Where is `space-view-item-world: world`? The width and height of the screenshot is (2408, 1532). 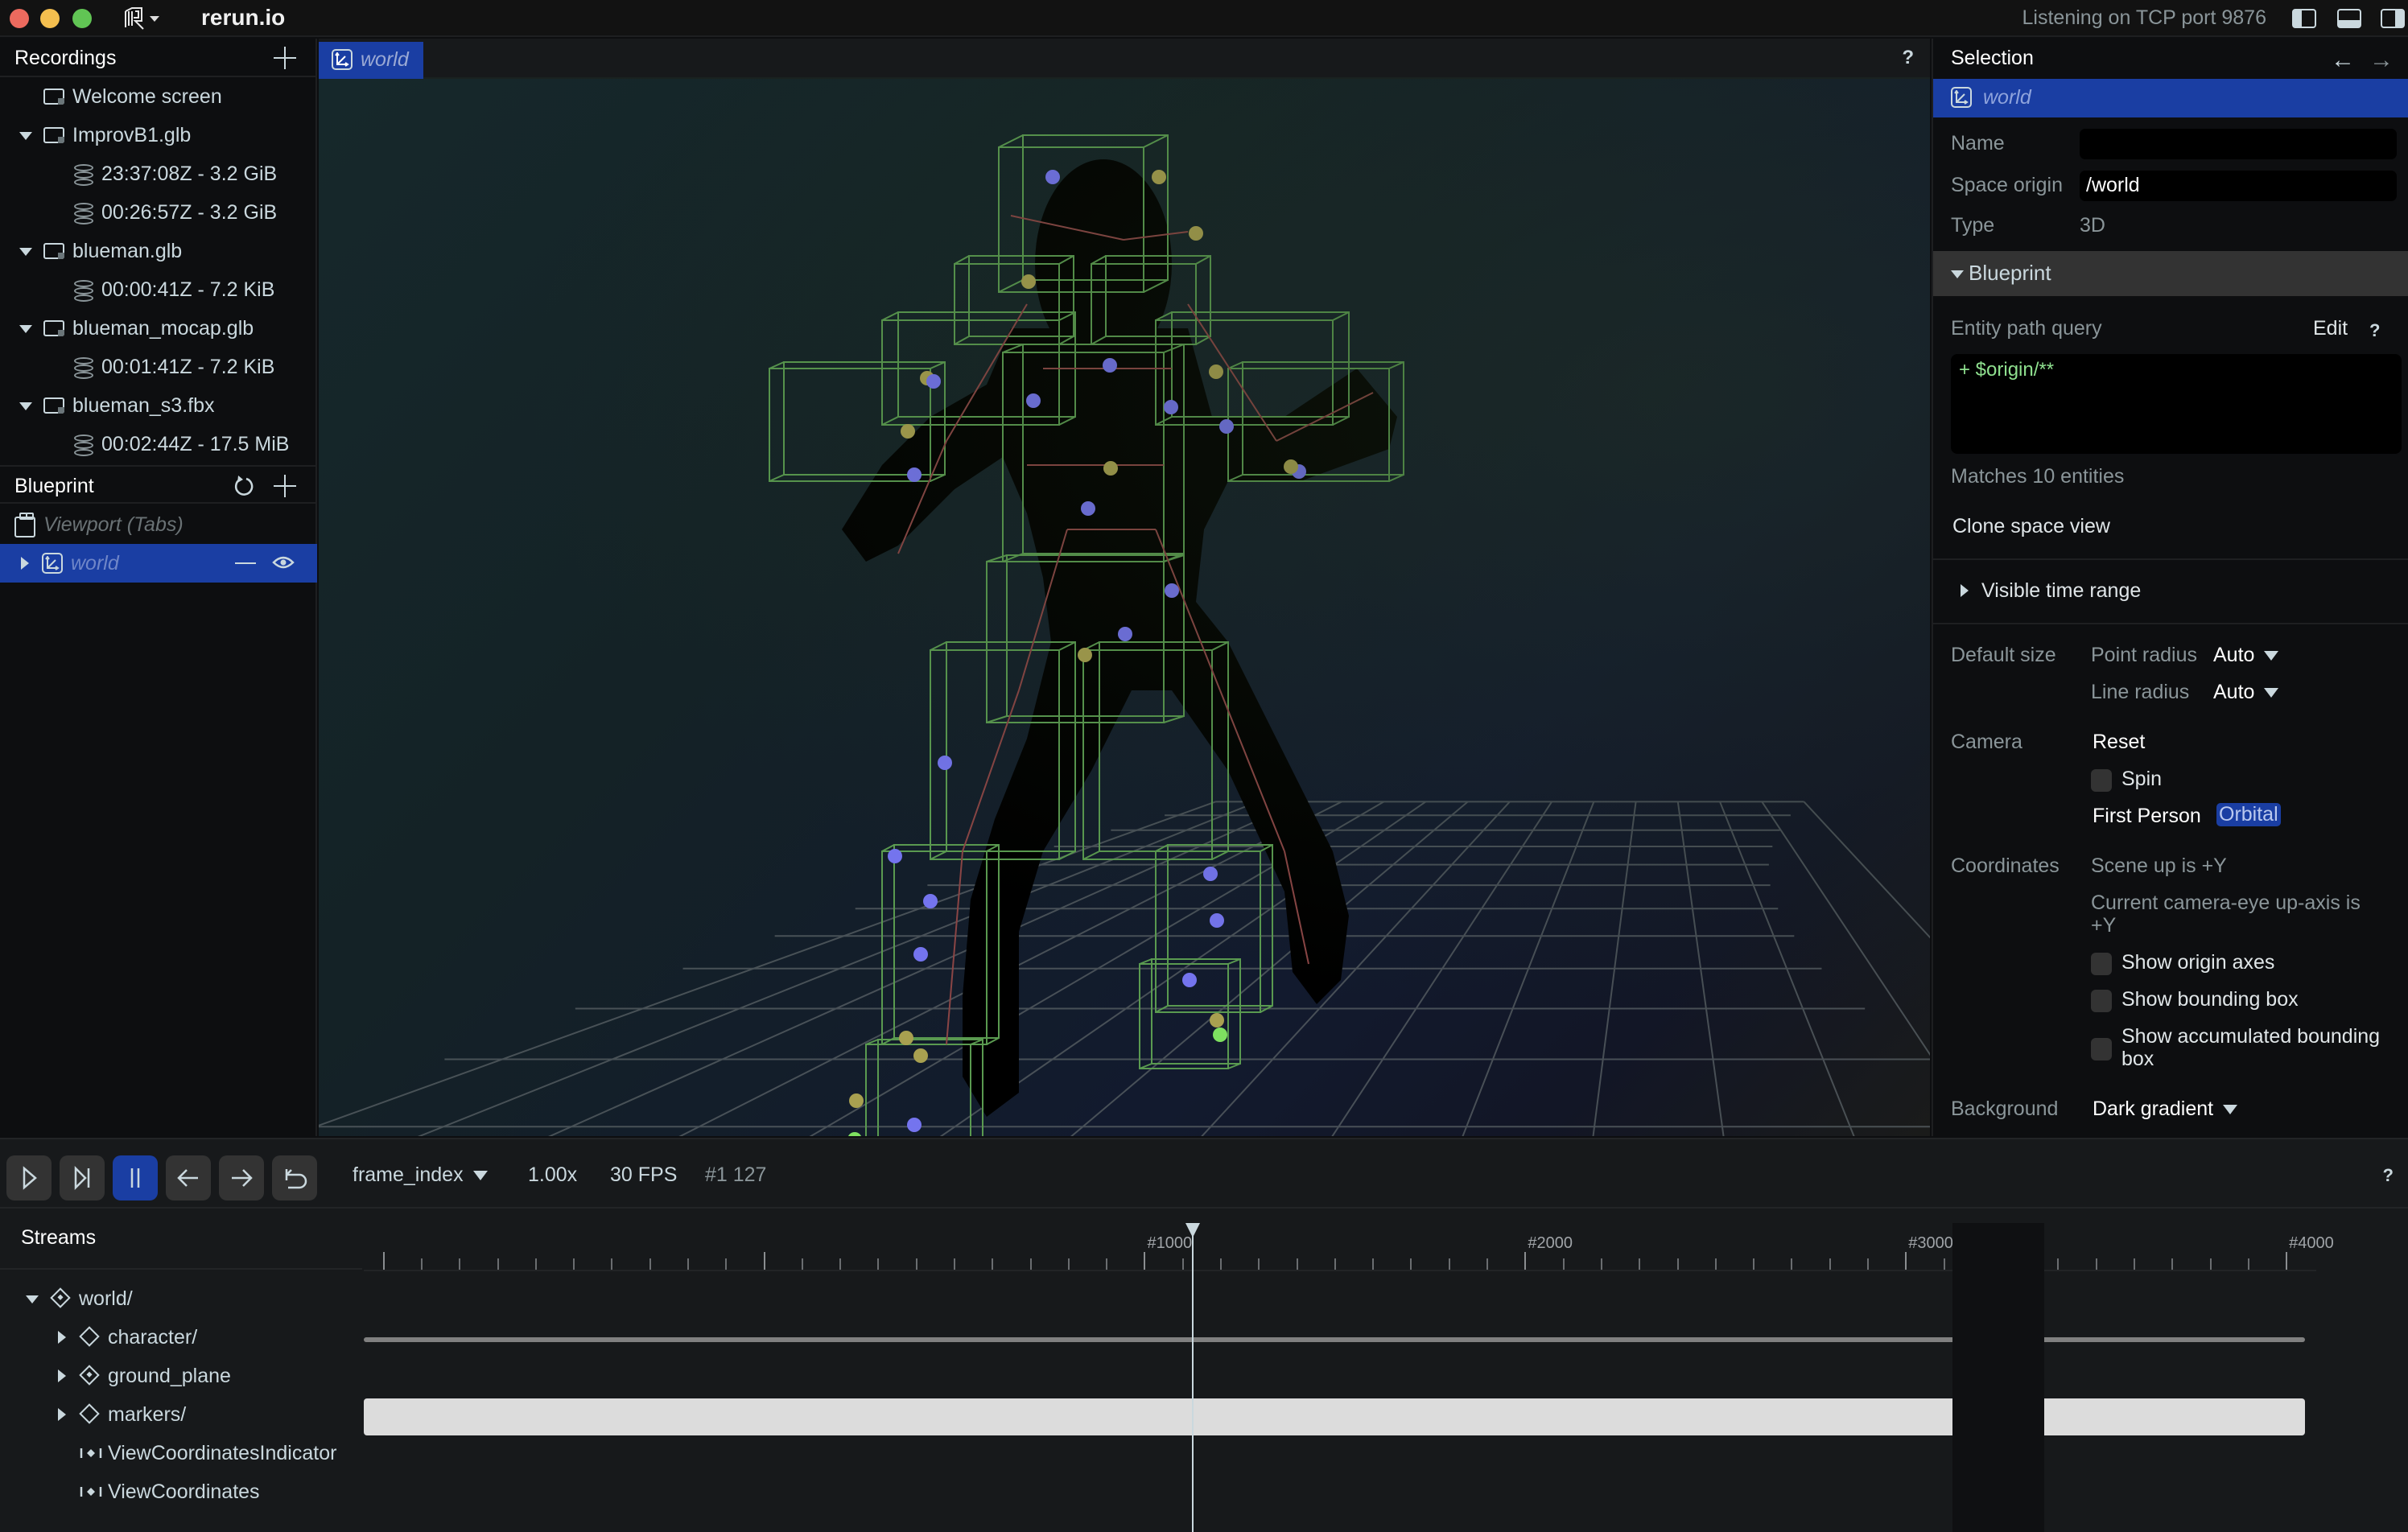
space-view-item-world: world is located at coordinates (158, 563).